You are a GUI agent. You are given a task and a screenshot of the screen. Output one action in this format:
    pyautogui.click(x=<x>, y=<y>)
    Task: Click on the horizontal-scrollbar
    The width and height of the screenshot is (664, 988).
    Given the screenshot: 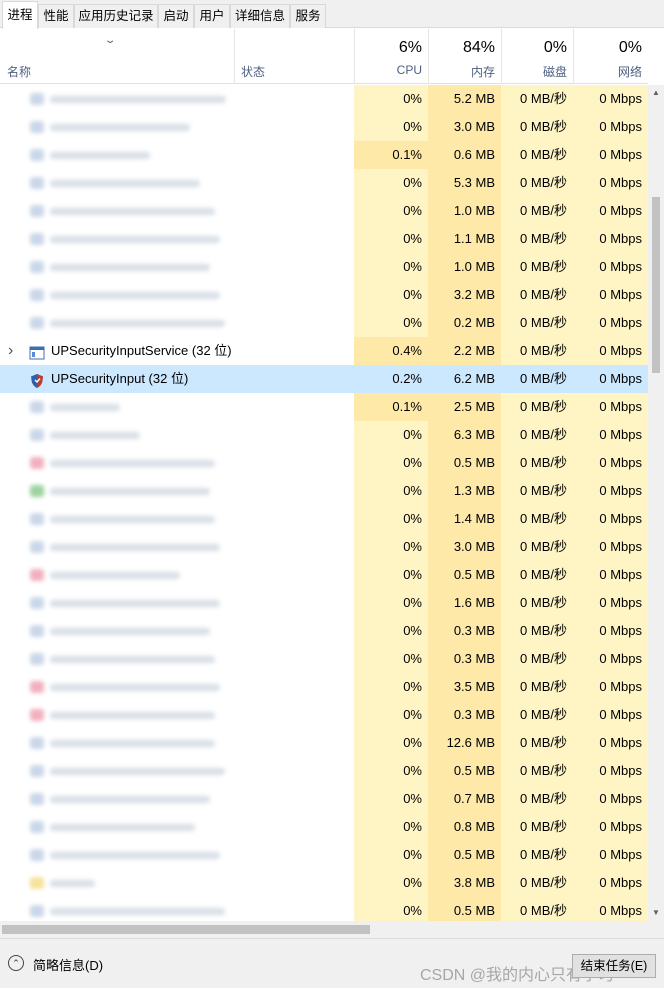 What is the action you would take?
    pyautogui.click(x=324, y=929)
    